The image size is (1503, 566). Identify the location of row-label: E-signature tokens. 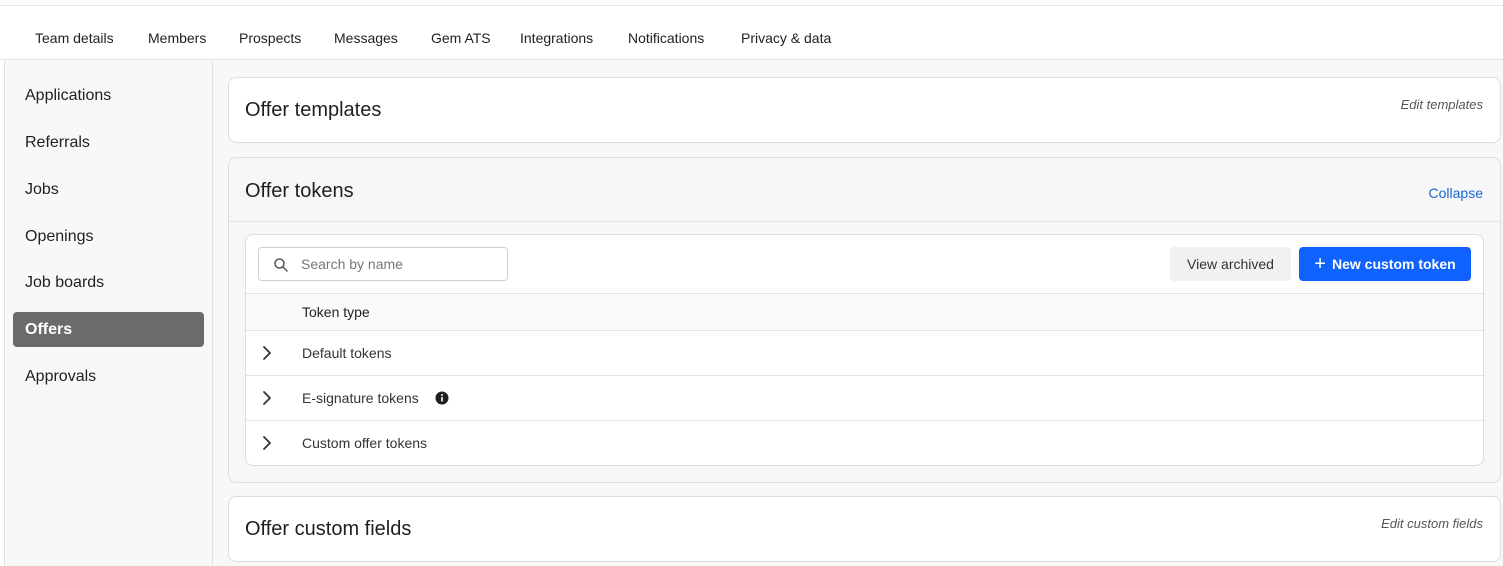
(360, 398).